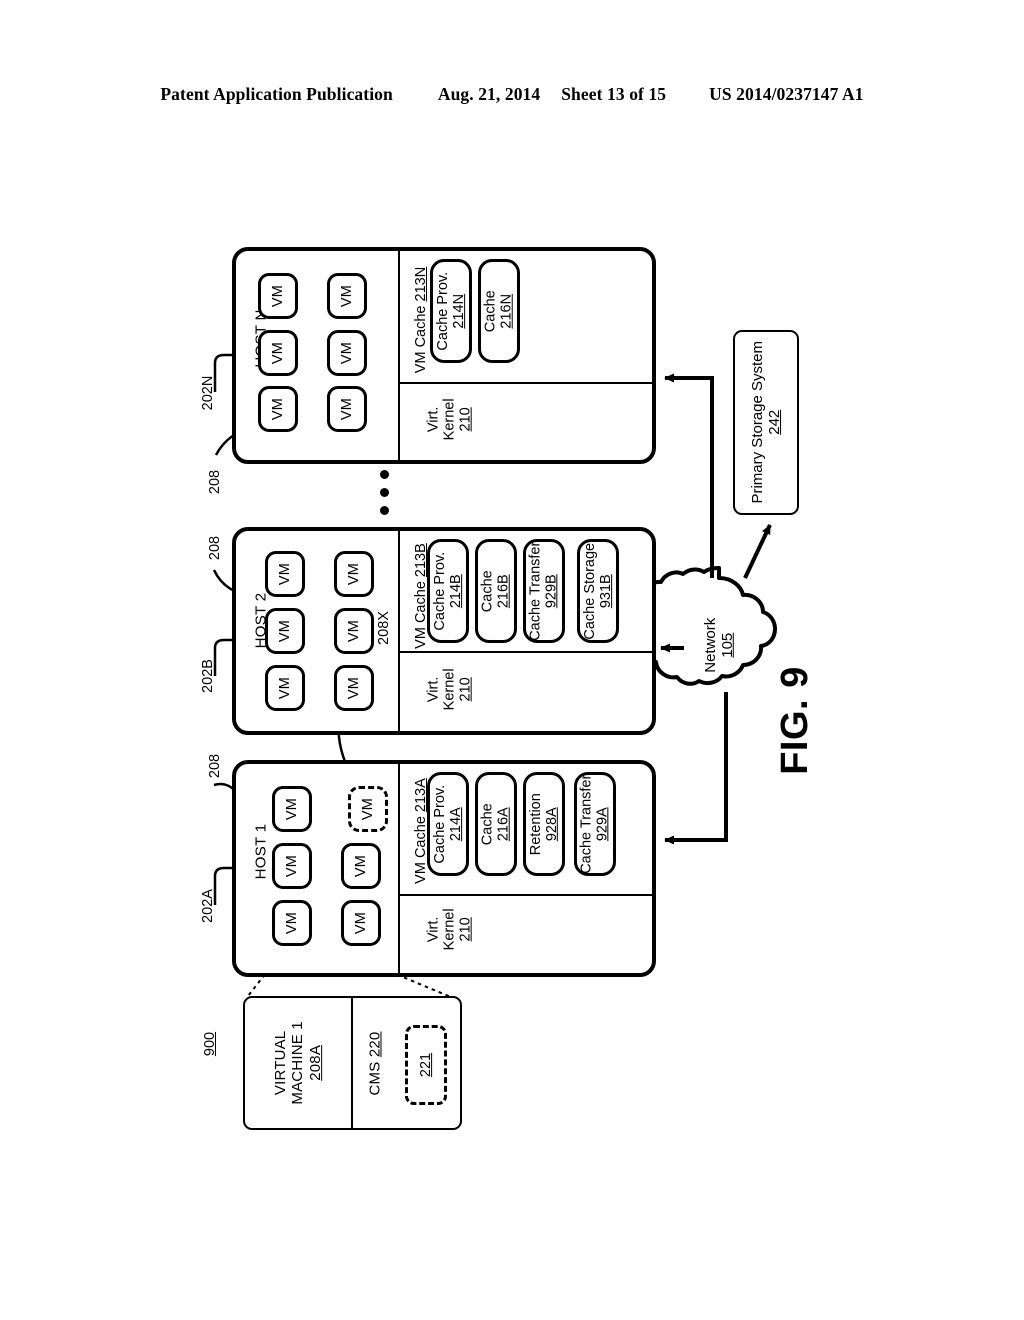 The width and height of the screenshot is (1024, 1320). I want to click on vm-box-migrated: VM, so click(354, 688).